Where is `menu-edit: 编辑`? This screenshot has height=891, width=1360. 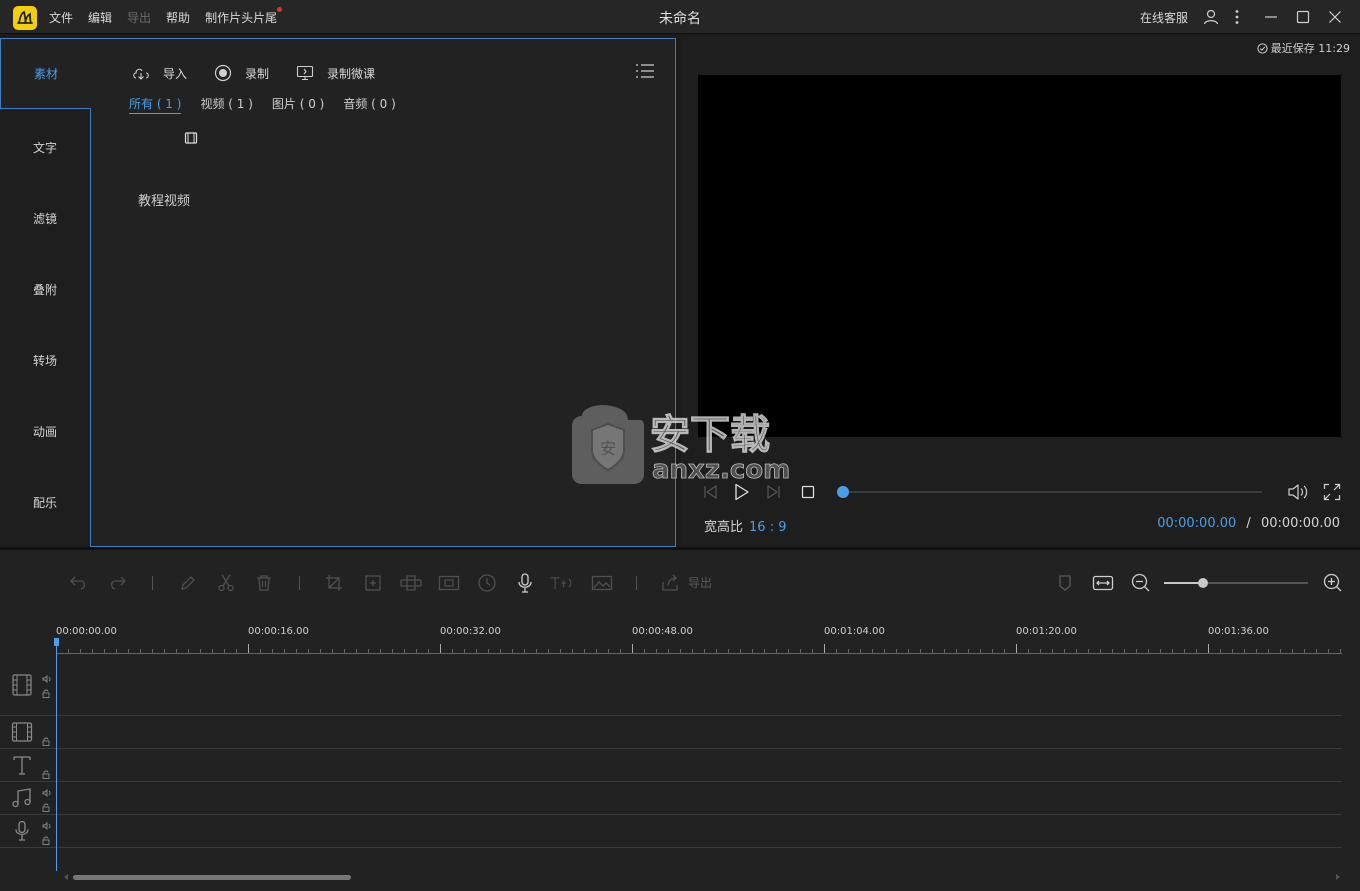
menu-edit: 编辑 is located at coordinates (100, 17).